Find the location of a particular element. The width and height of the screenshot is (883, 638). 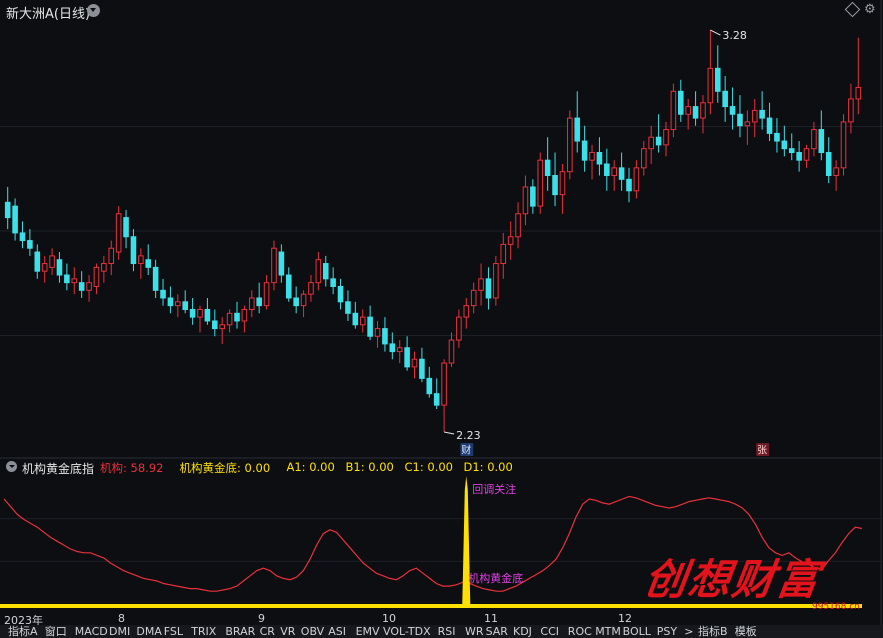

tab-14: RSI is located at coordinates (447, 631).